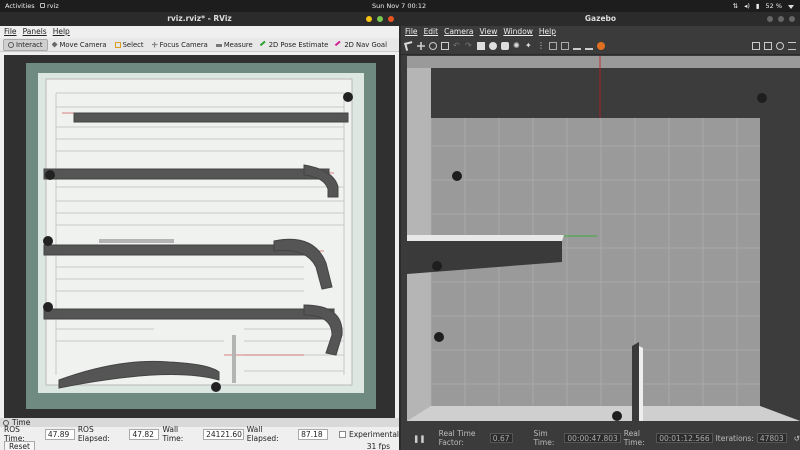  What do you see at coordinates (373, 434) in the screenshot?
I see `experimental-label: Experimental` at bounding box center [373, 434].